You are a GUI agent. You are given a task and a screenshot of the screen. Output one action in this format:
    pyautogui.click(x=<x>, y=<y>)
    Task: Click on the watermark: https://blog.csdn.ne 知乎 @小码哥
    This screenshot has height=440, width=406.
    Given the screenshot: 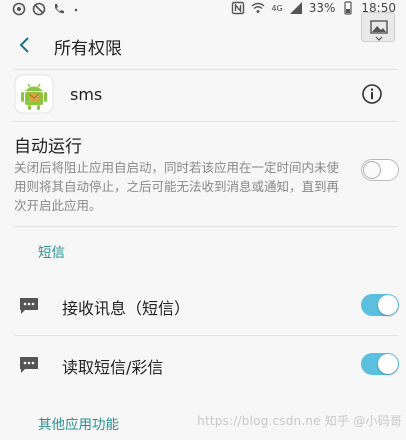 What is the action you would take?
    pyautogui.click(x=299, y=421)
    